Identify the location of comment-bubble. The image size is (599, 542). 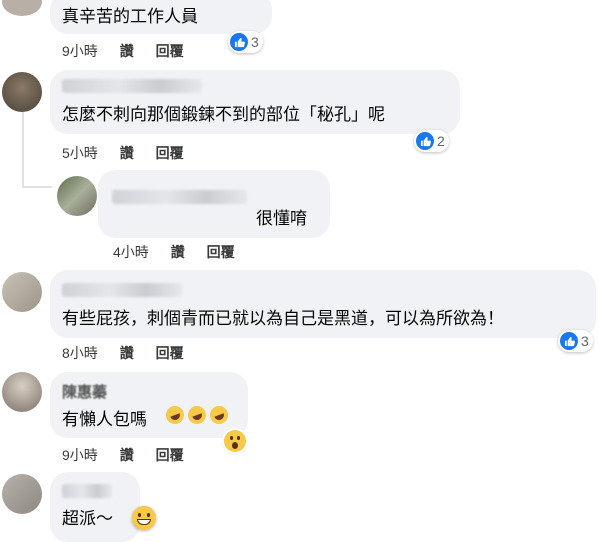
(95, 507).